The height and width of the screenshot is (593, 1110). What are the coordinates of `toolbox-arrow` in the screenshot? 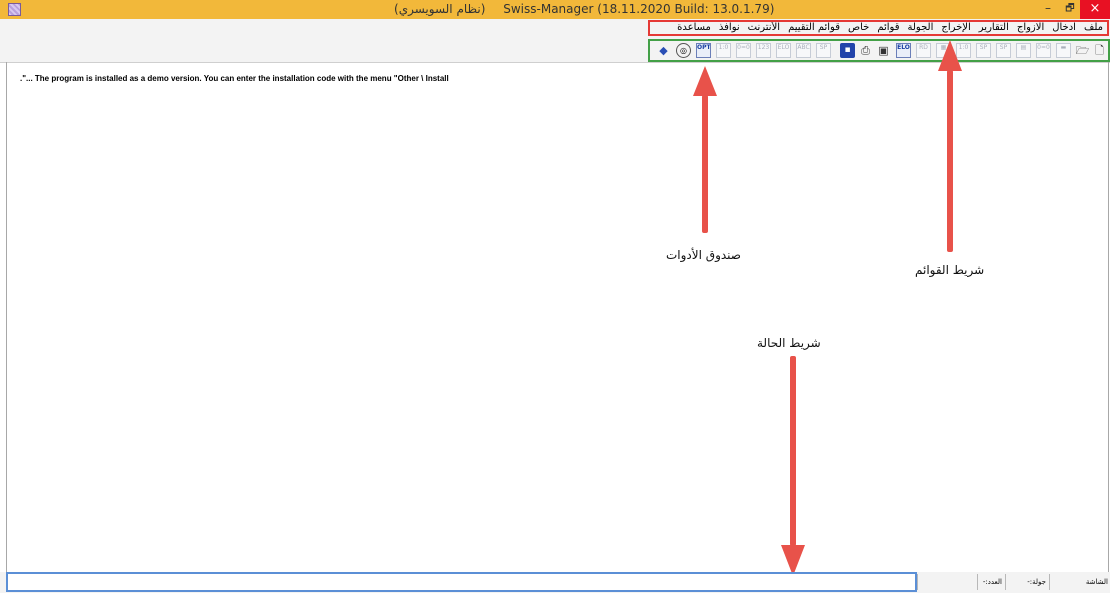 It's located at (705, 149).